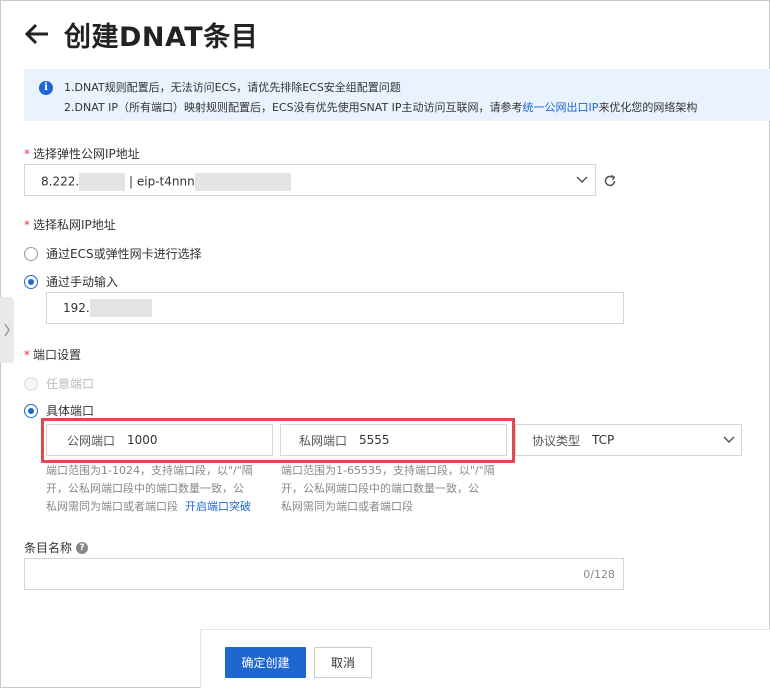 This screenshot has height=688, width=770. Describe the element at coordinates (380, 488) in the screenshot. I see `private-port-help-line: 开，公私网端口段中的端口数量一致，公` at that location.